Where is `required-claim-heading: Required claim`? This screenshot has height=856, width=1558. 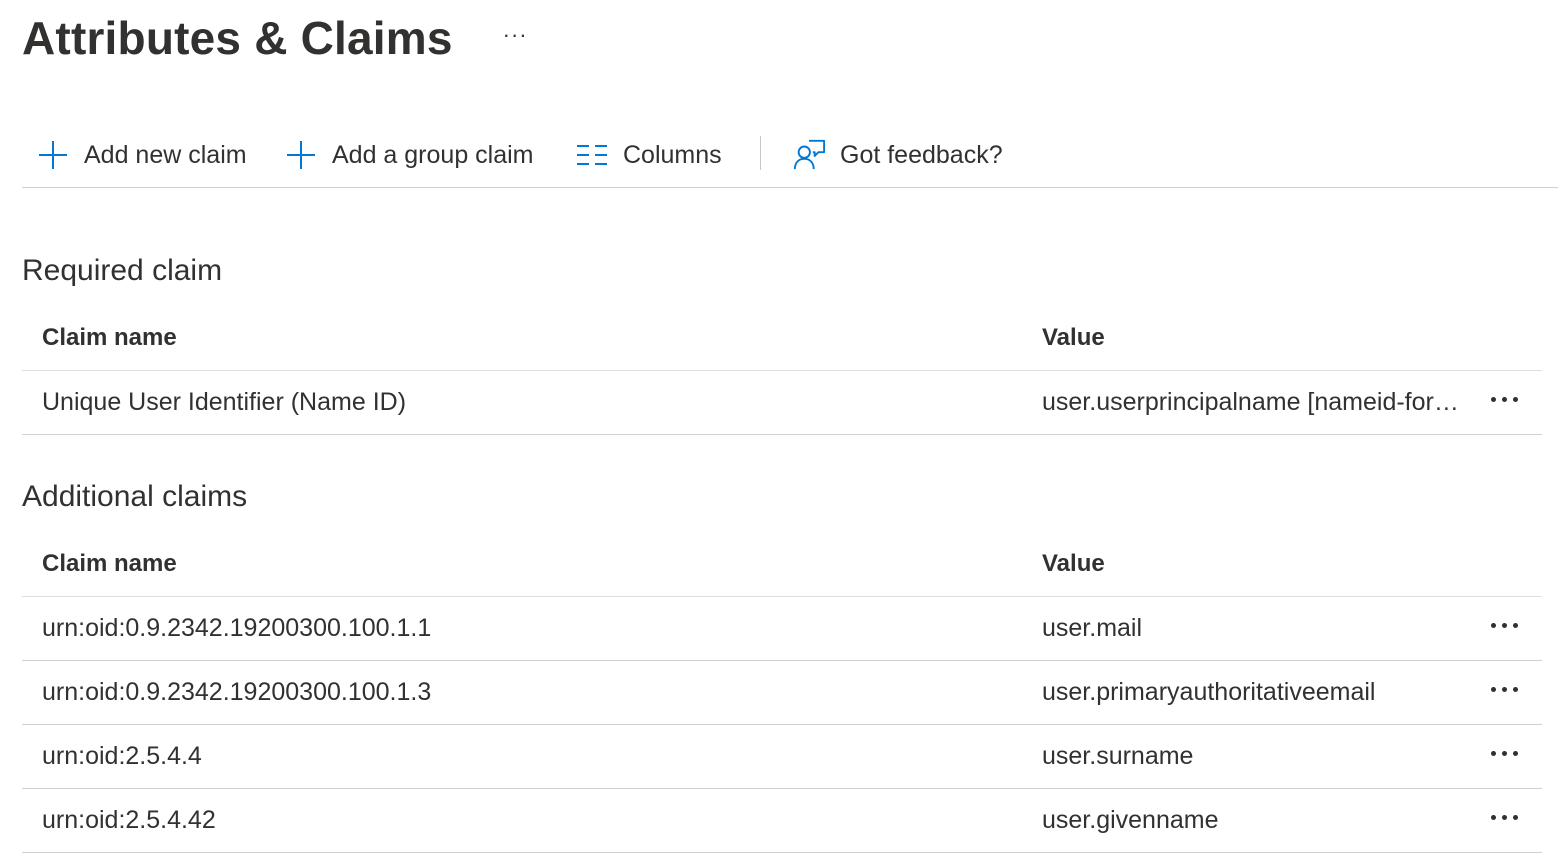 required-claim-heading: Required claim is located at coordinates (122, 270).